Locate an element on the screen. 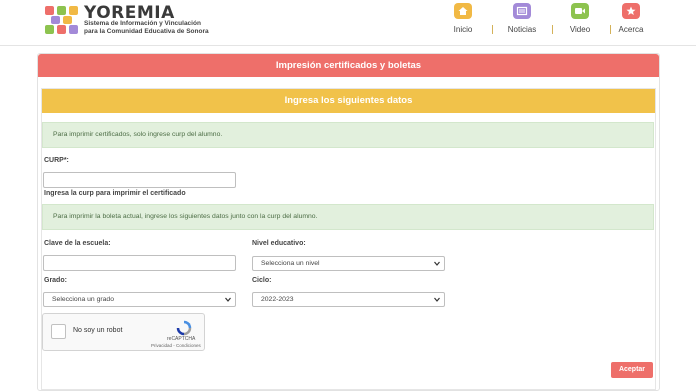 This screenshot has height=391, width=696. level-select: Selecciona un nivel is located at coordinates (348, 263).